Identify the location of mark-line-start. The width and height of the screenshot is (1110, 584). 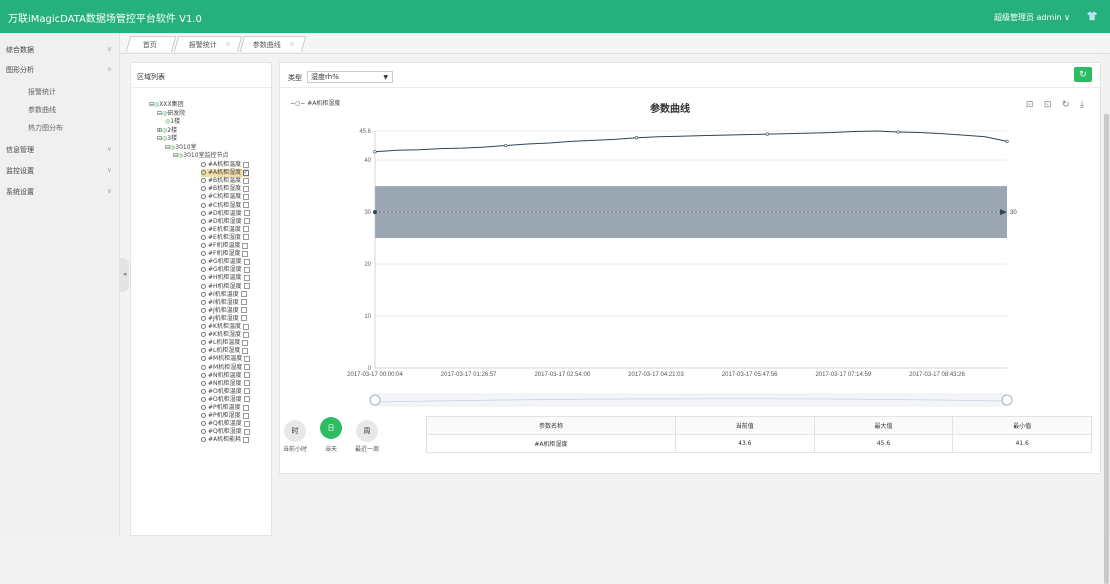
(375, 212).